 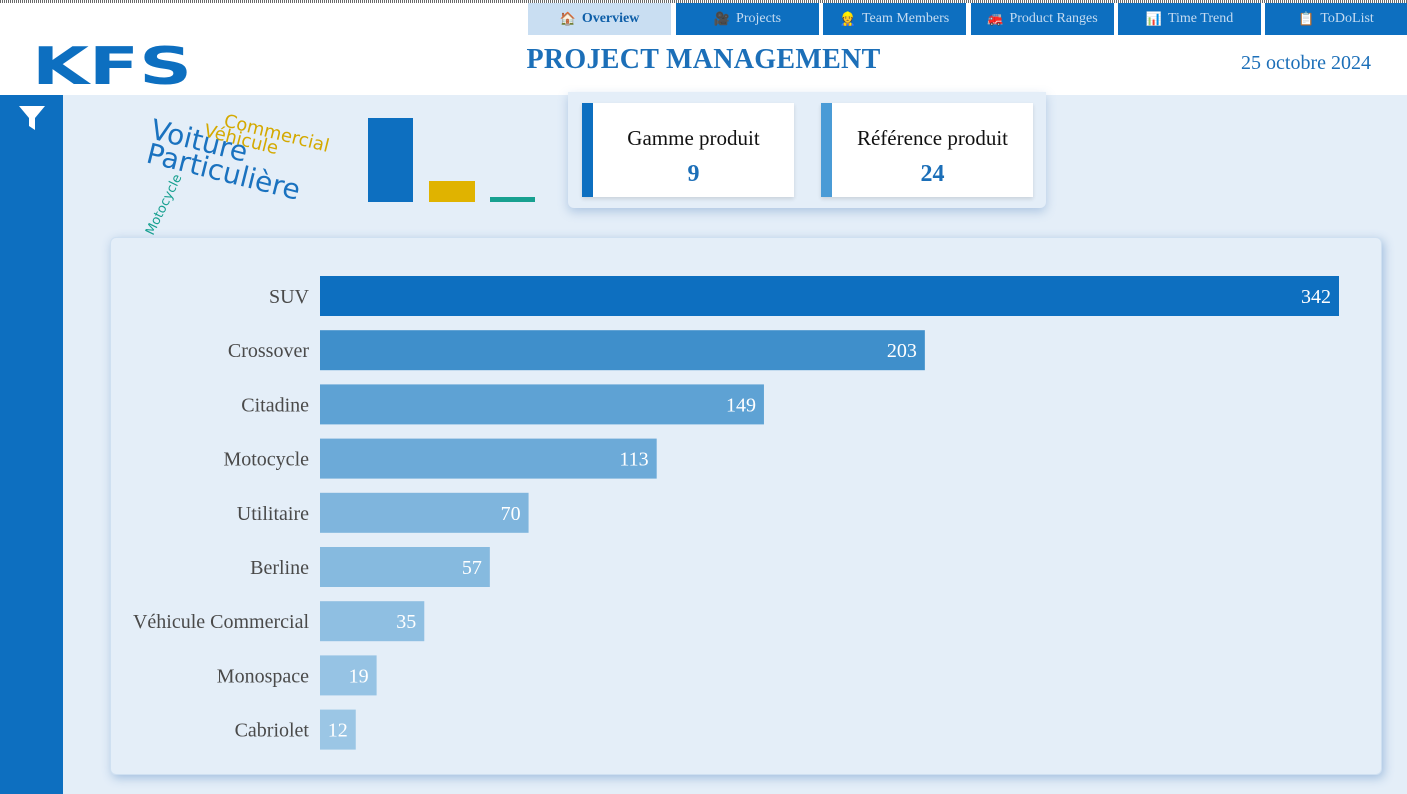 I want to click on tab-label: Product Ranges, so click(x=1053, y=18).